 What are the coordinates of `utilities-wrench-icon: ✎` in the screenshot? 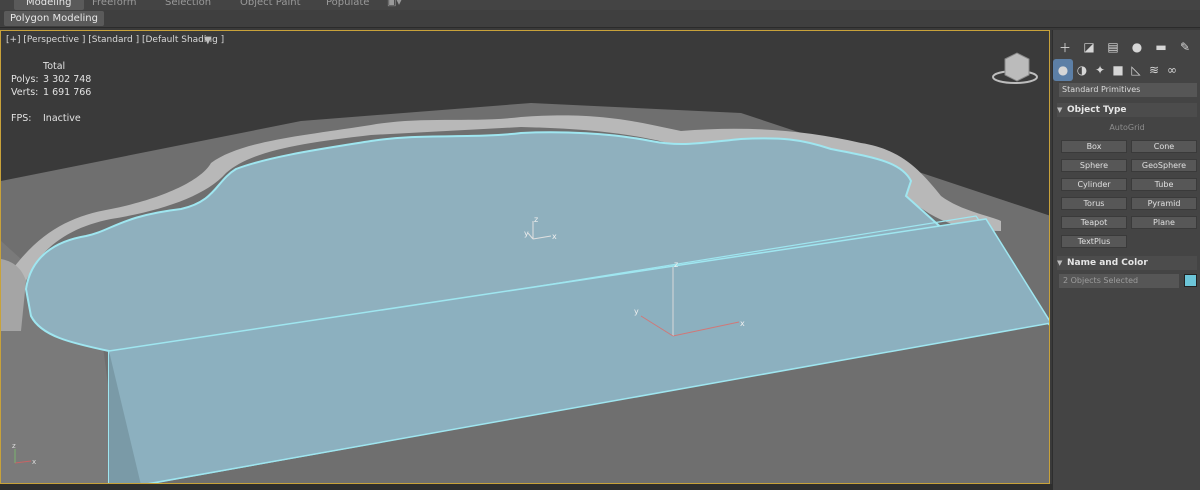 It's located at (1185, 47).